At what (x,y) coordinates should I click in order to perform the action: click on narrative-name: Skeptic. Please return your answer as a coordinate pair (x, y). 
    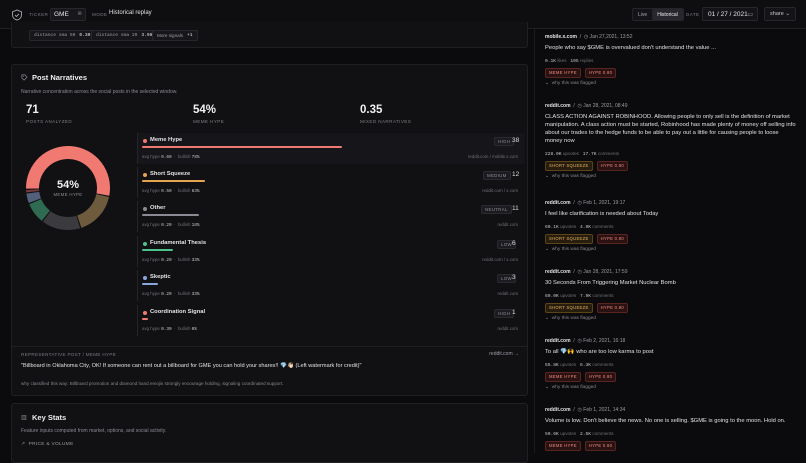
    Looking at the image, I should click on (160, 277).